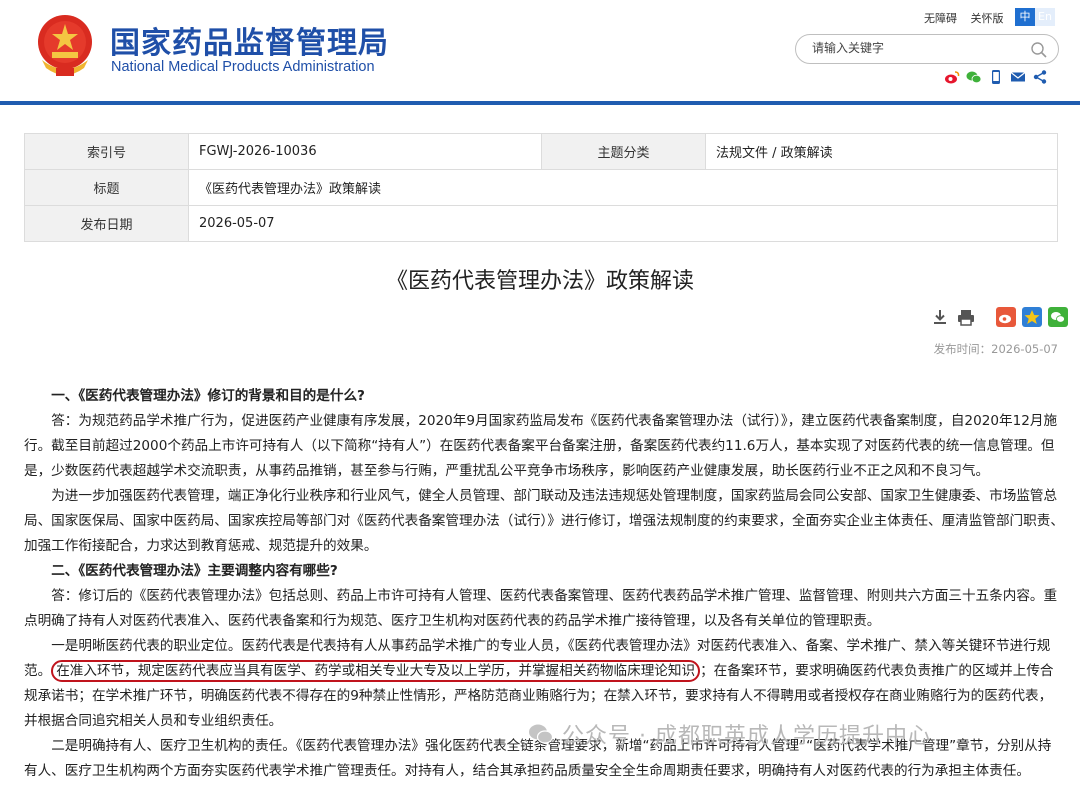  Describe the element at coordinates (1045, 17) in the screenshot. I see `lang-english-button: En` at that location.